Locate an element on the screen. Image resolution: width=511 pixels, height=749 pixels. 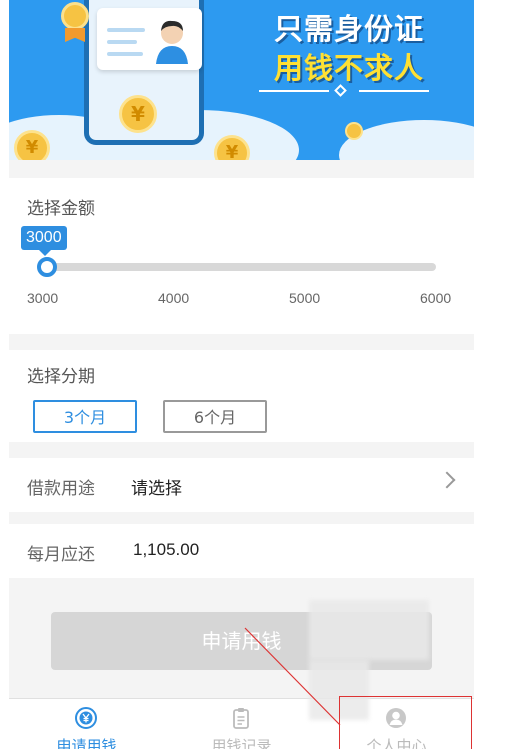
annotation-arrow is located at coordinates (292, 676).